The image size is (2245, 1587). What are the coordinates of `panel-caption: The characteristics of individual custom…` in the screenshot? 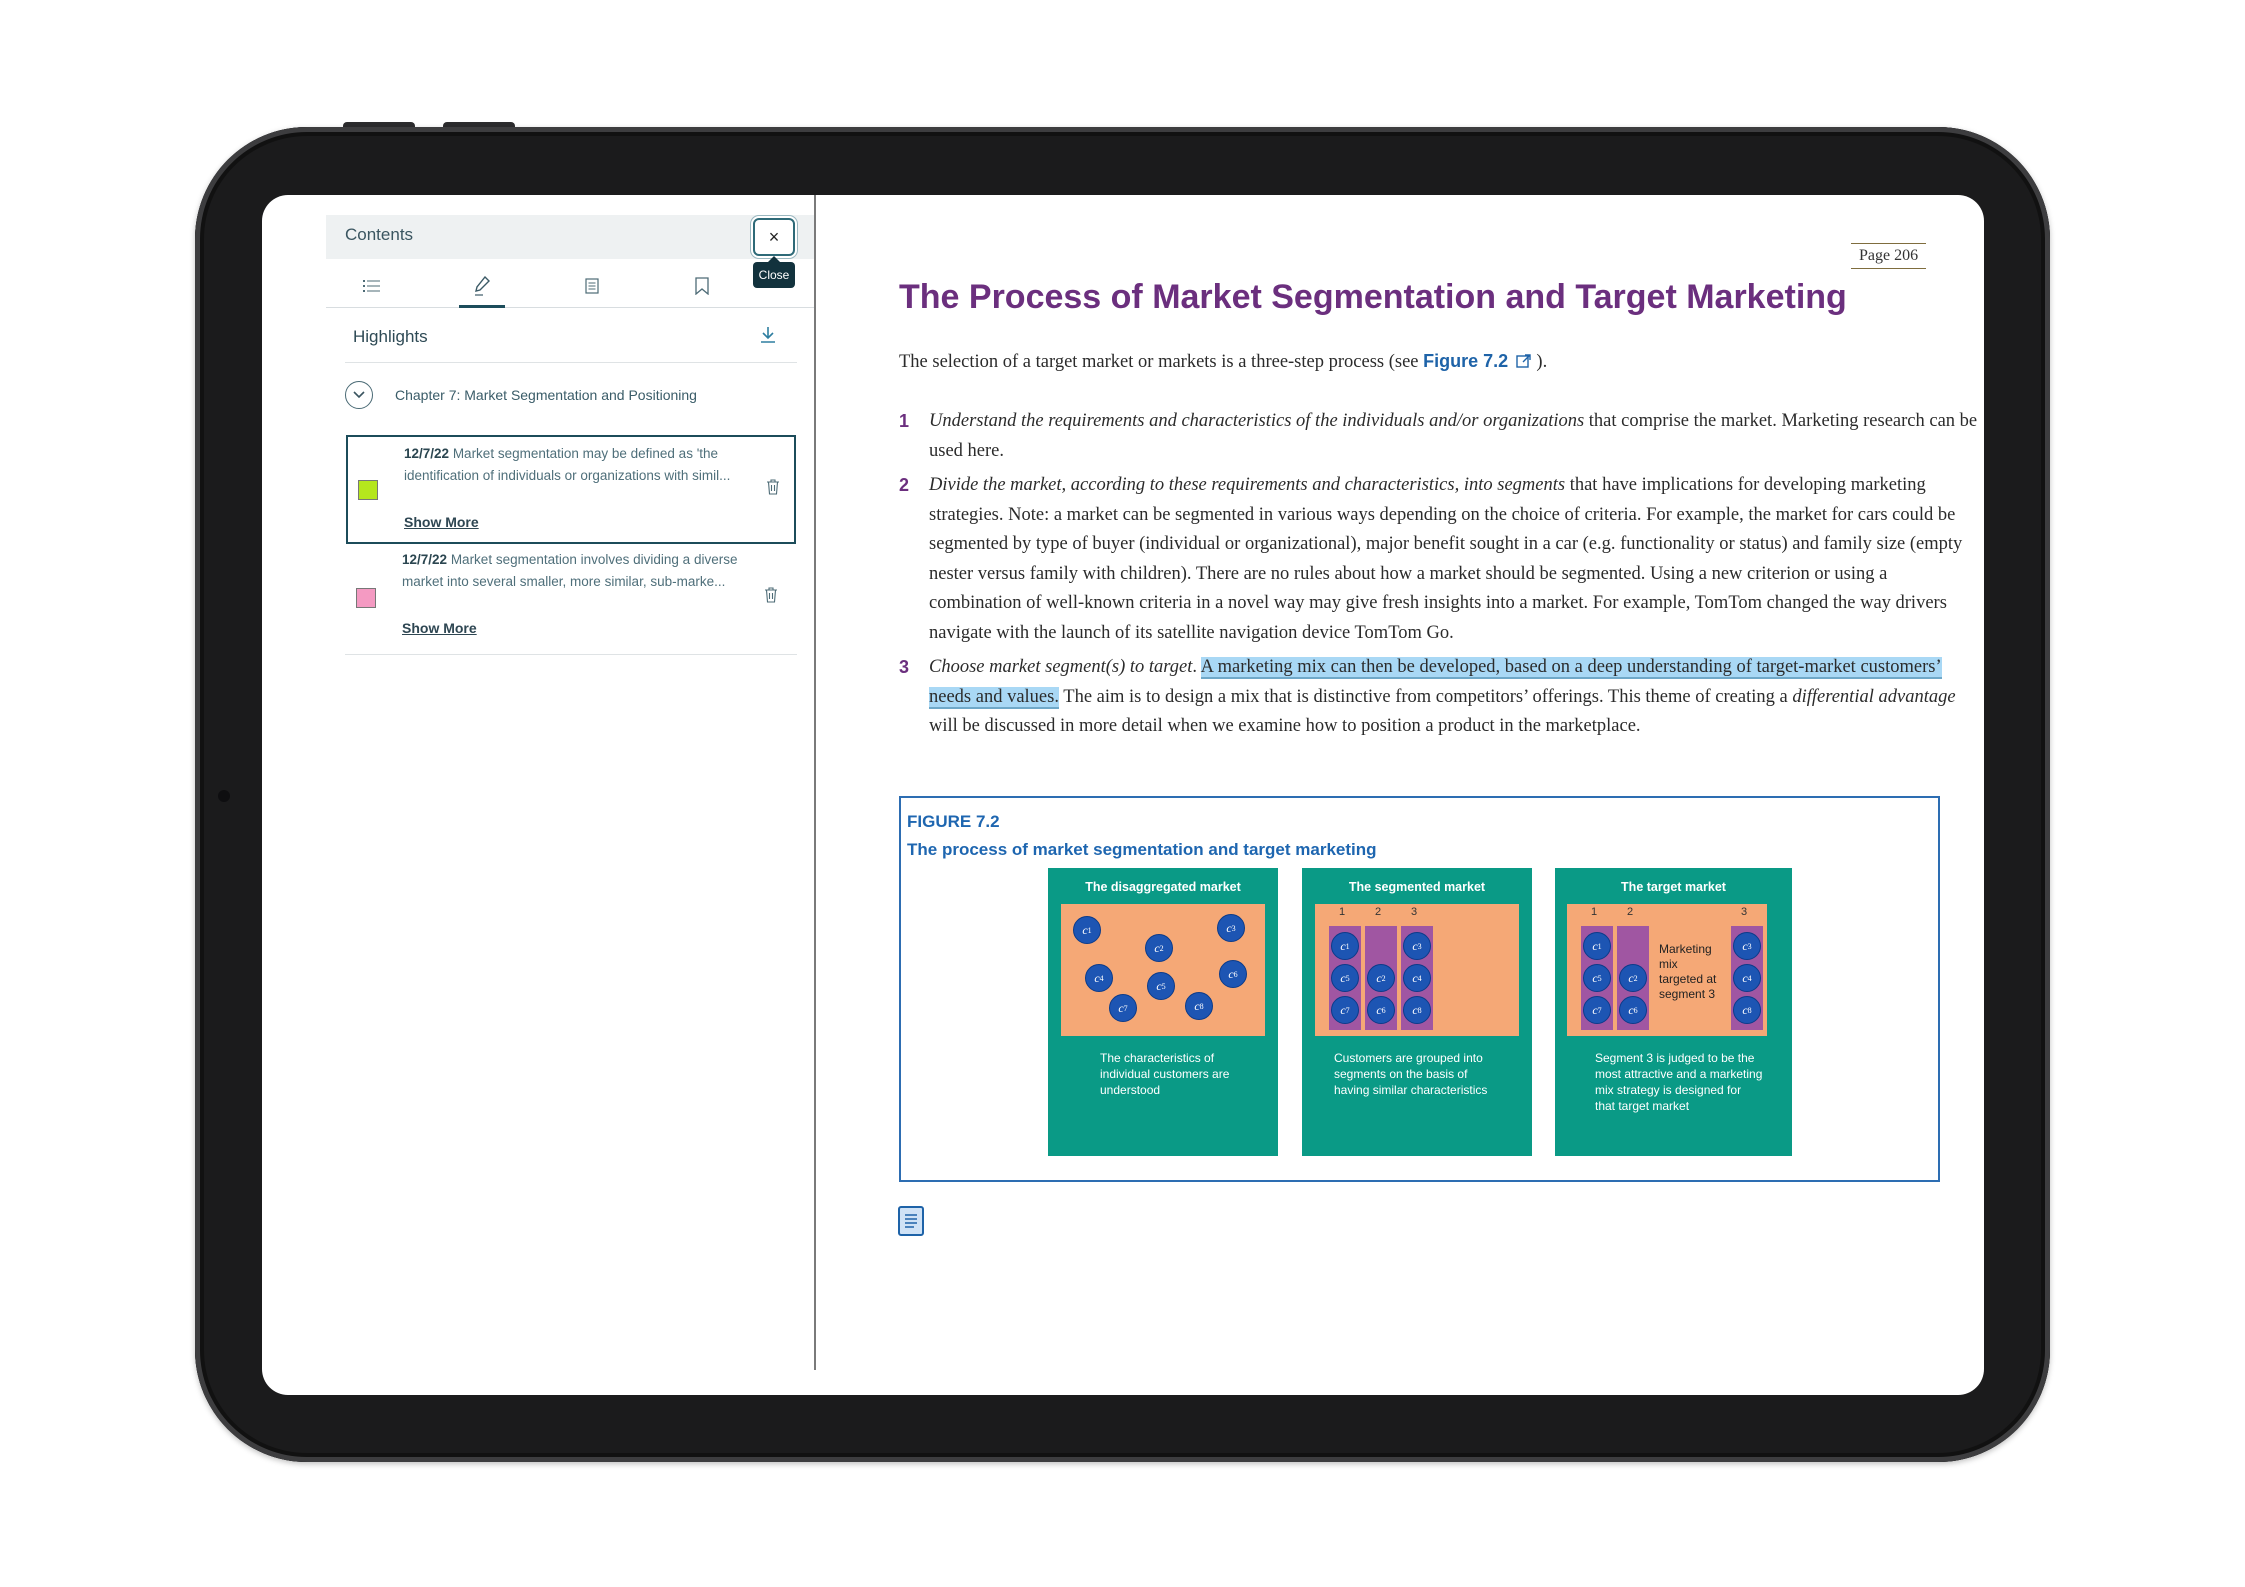 It's located at (1165, 1074).